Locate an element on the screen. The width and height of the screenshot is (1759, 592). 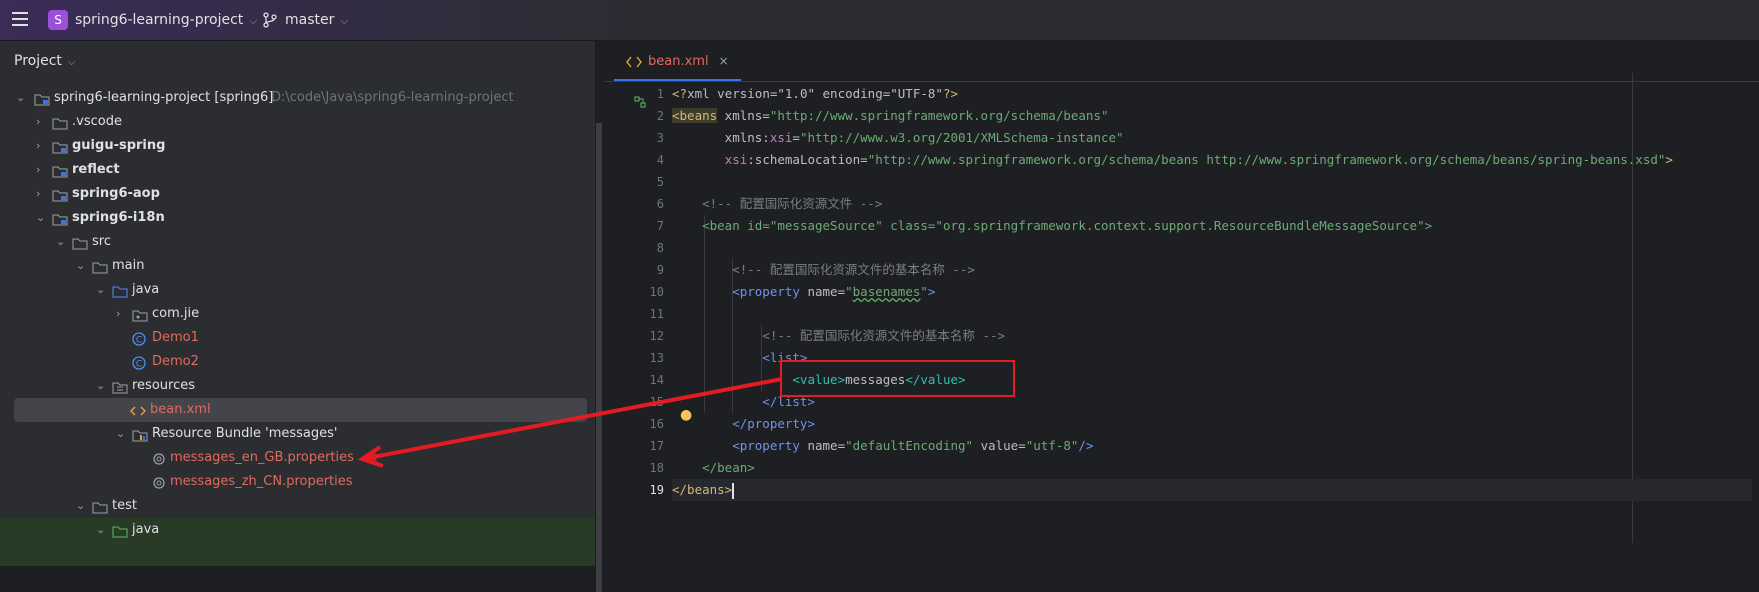
project-name: spring6-learning-project is located at coordinates (159, 20).